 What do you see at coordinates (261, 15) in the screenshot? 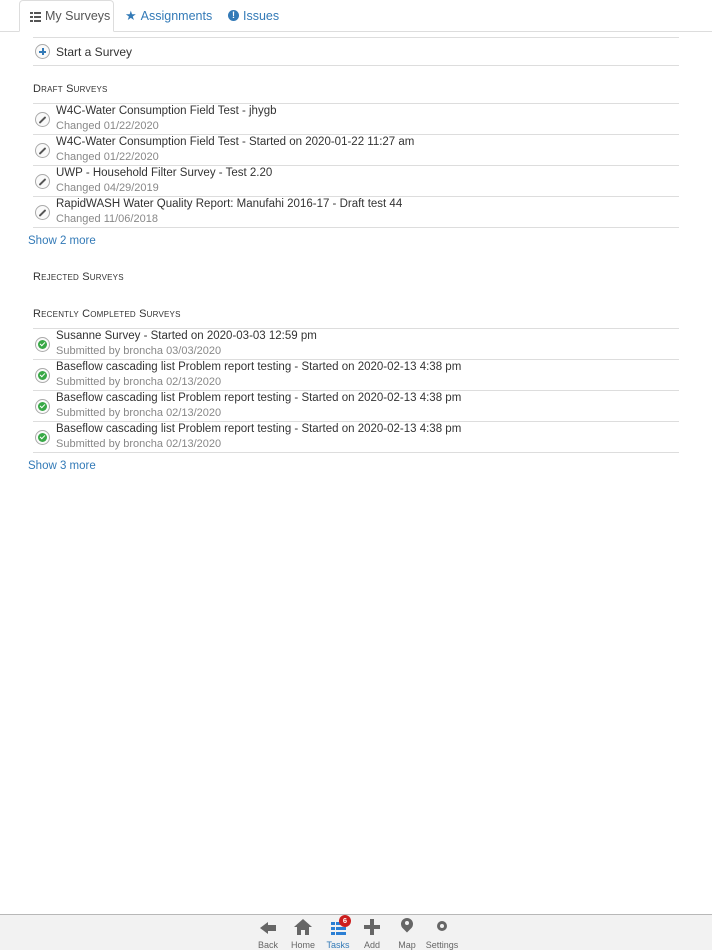
I see `tab-label: Issues` at bounding box center [261, 15].